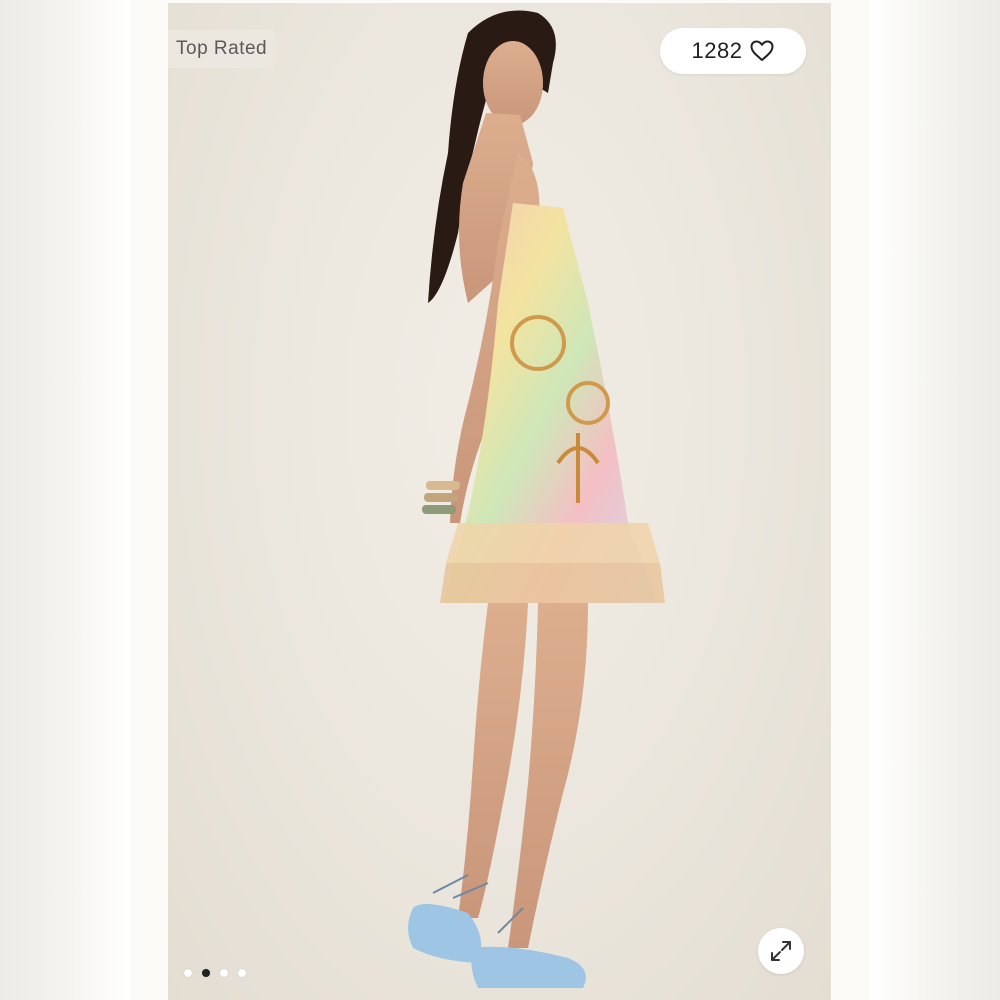 This screenshot has width=1000, height=1000. I want to click on like-count: 1282, so click(717, 50).